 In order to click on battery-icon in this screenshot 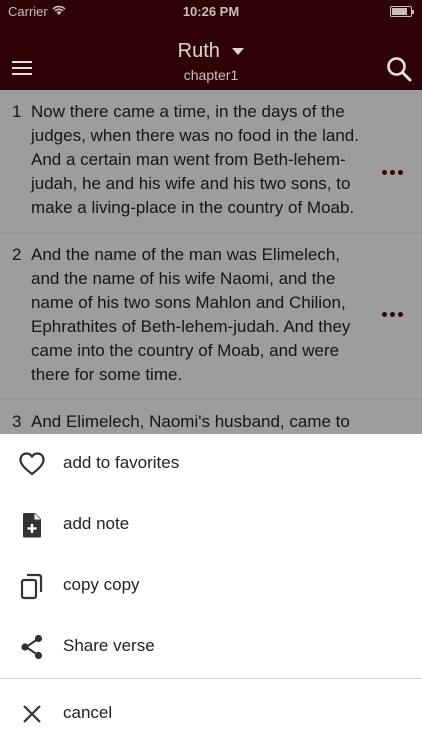, I will do `click(402, 11)`.